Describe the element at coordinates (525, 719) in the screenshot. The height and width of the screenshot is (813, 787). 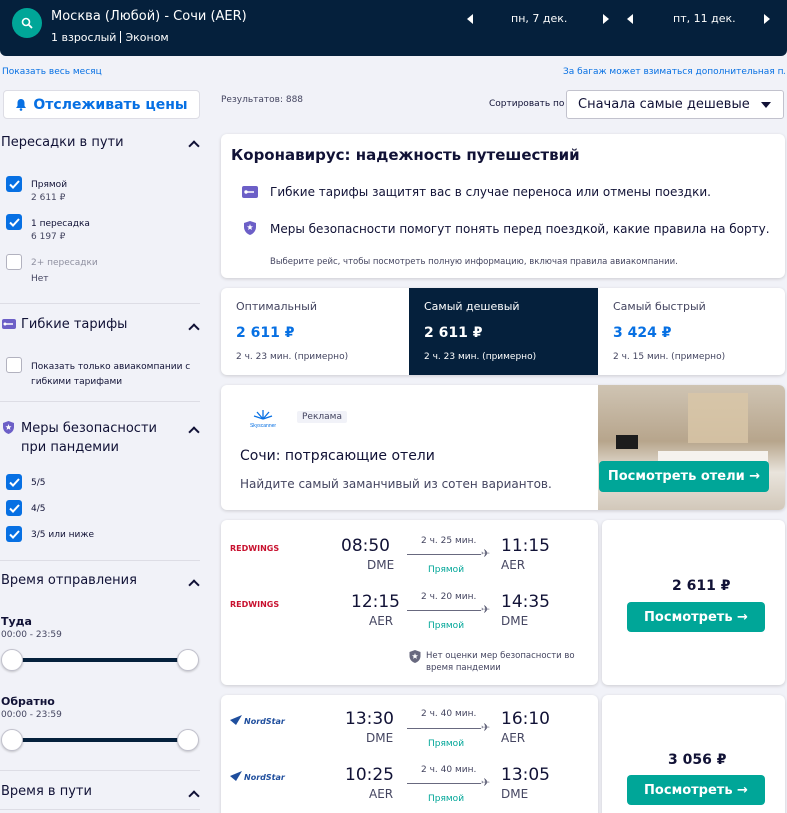
I see `arrival-time: 16:10` at that location.